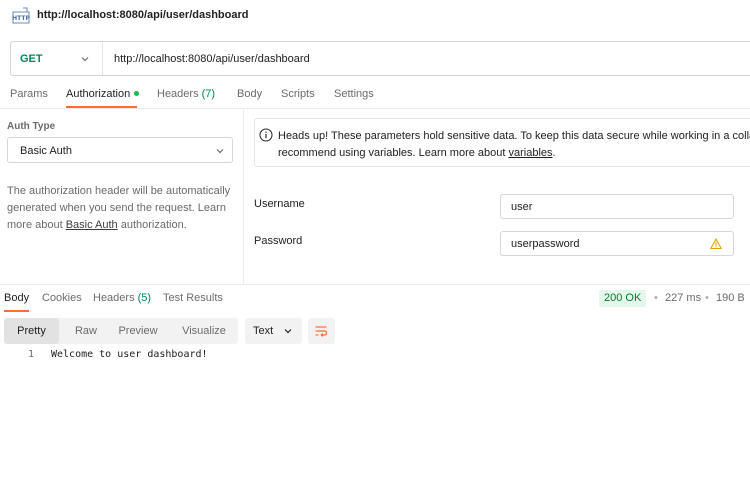 This screenshot has width=750, height=481. I want to click on response-size: 190 B, so click(730, 298).